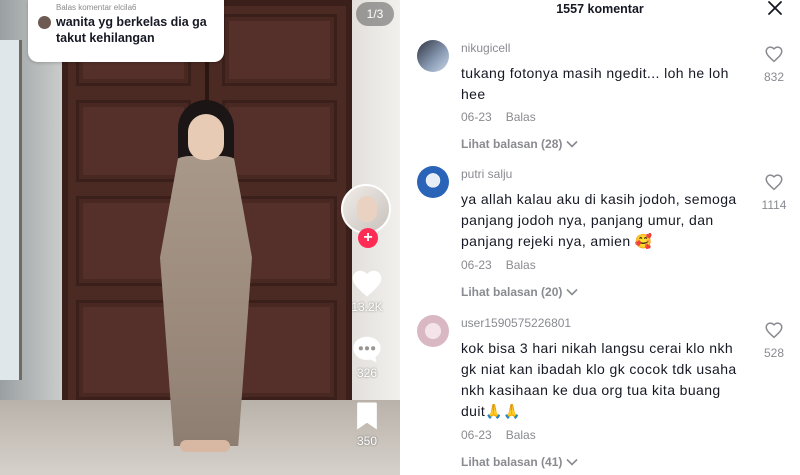  I want to click on commenter-avatar, so click(44, 22).